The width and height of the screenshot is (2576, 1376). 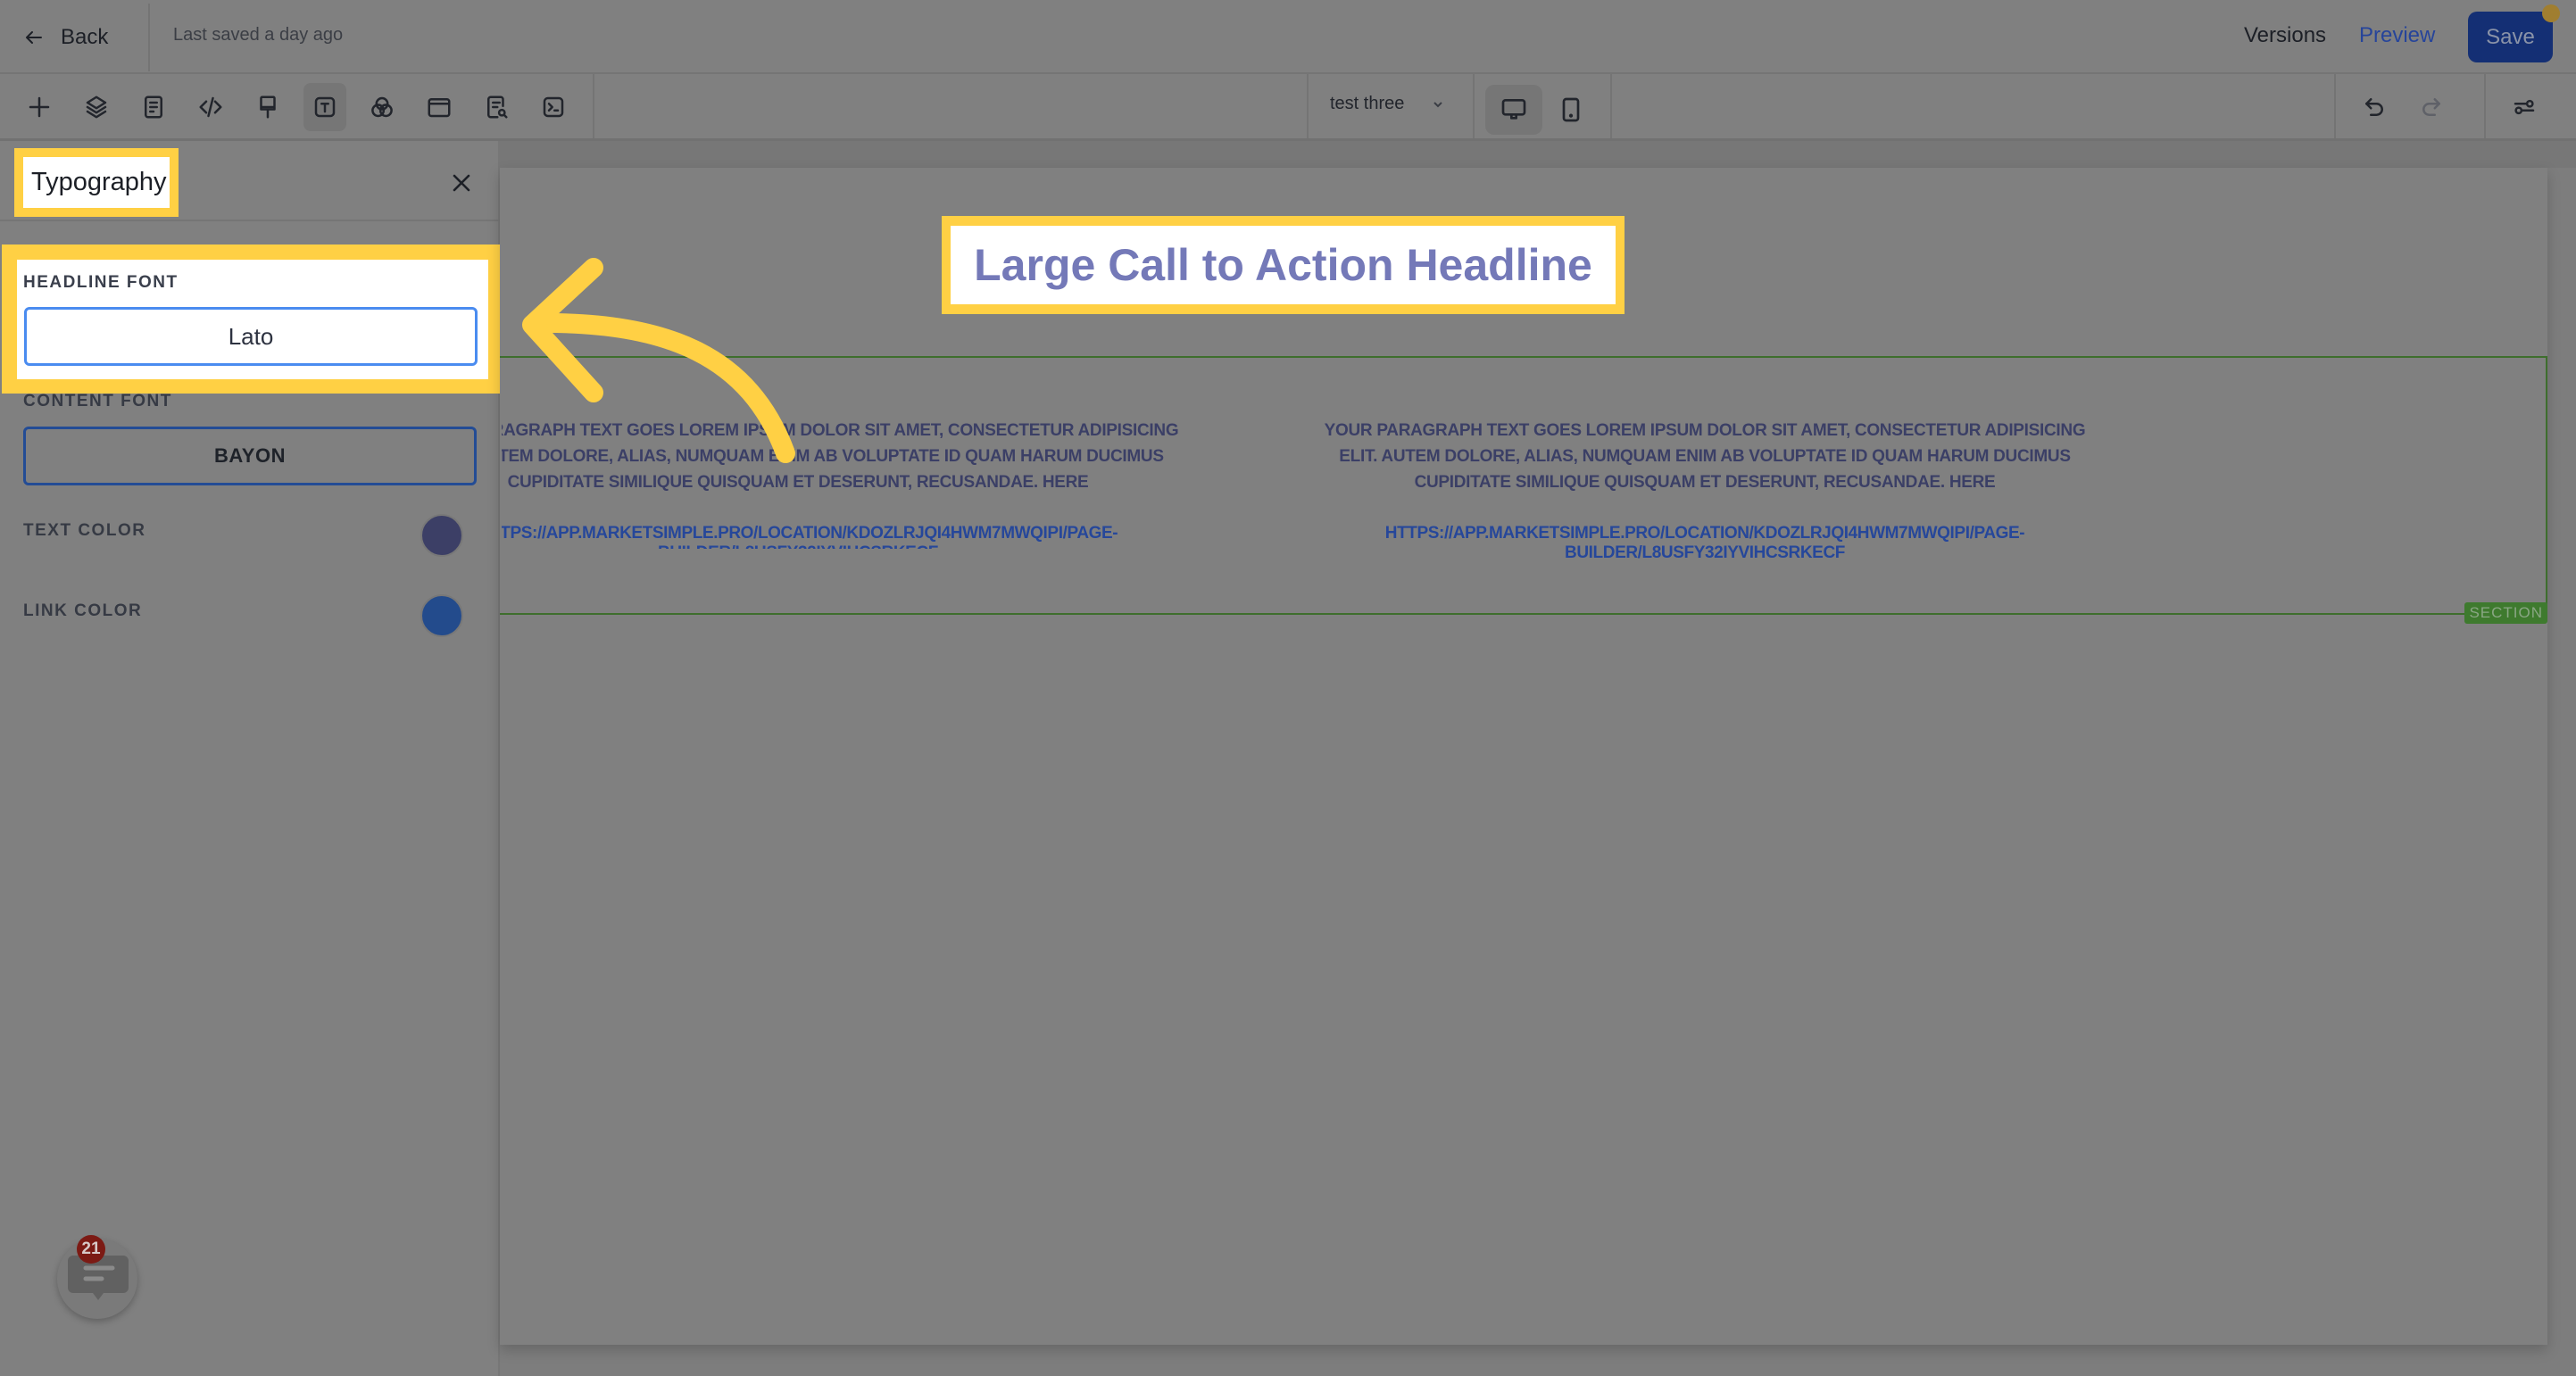 I want to click on plus-icon, so click(x=40, y=107).